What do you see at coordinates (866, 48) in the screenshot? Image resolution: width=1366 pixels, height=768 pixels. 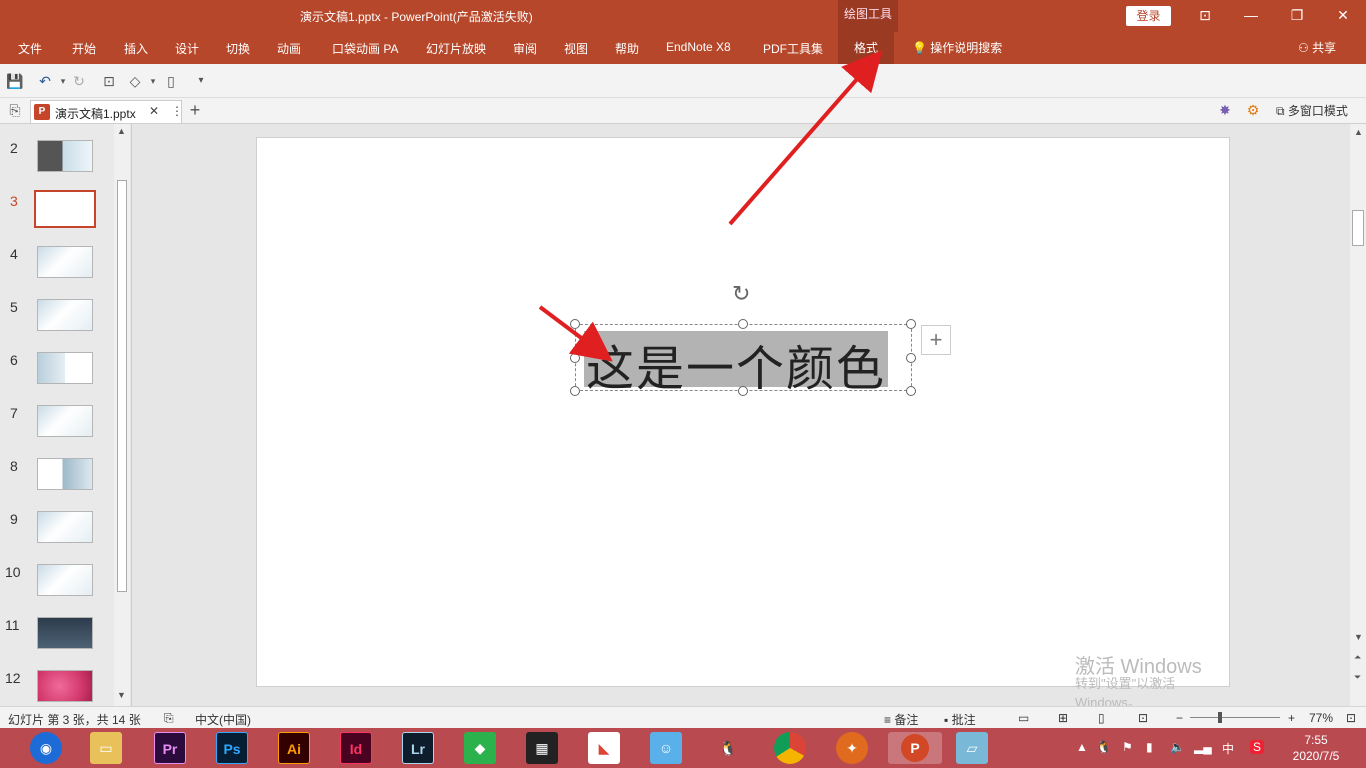 I see `tab-format: 格式` at bounding box center [866, 48].